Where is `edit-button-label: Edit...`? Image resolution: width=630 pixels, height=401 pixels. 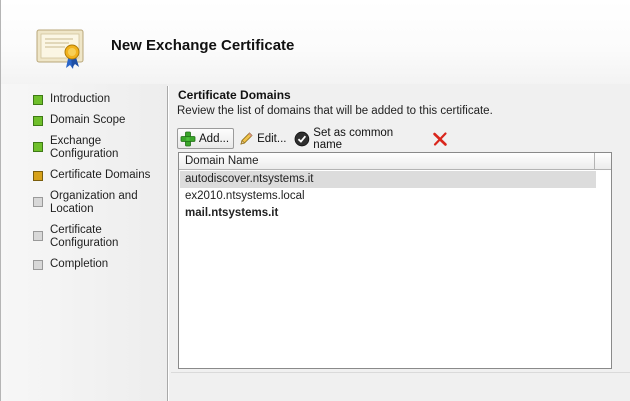 edit-button-label: Edit... is located at coordinates (272, 138).